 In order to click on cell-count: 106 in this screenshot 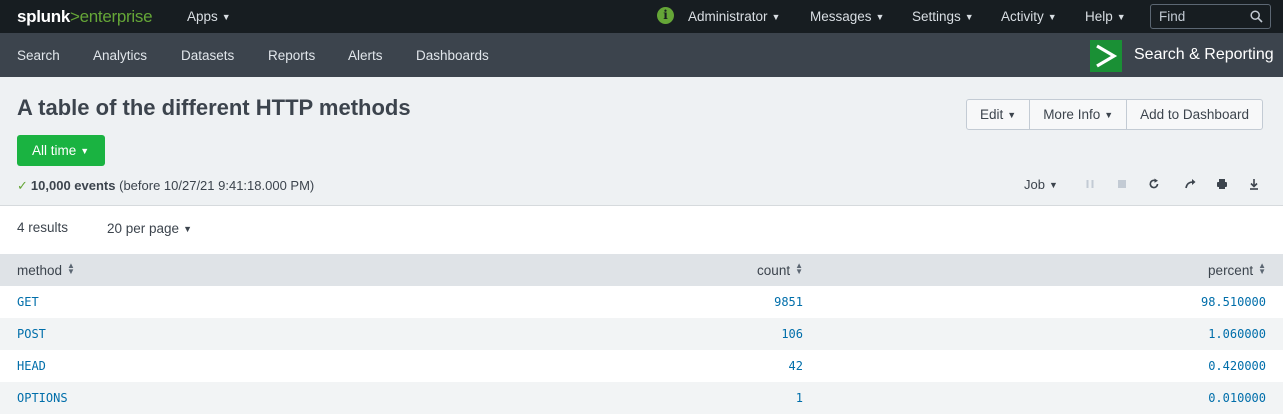, I will do `click(610, 334)`.